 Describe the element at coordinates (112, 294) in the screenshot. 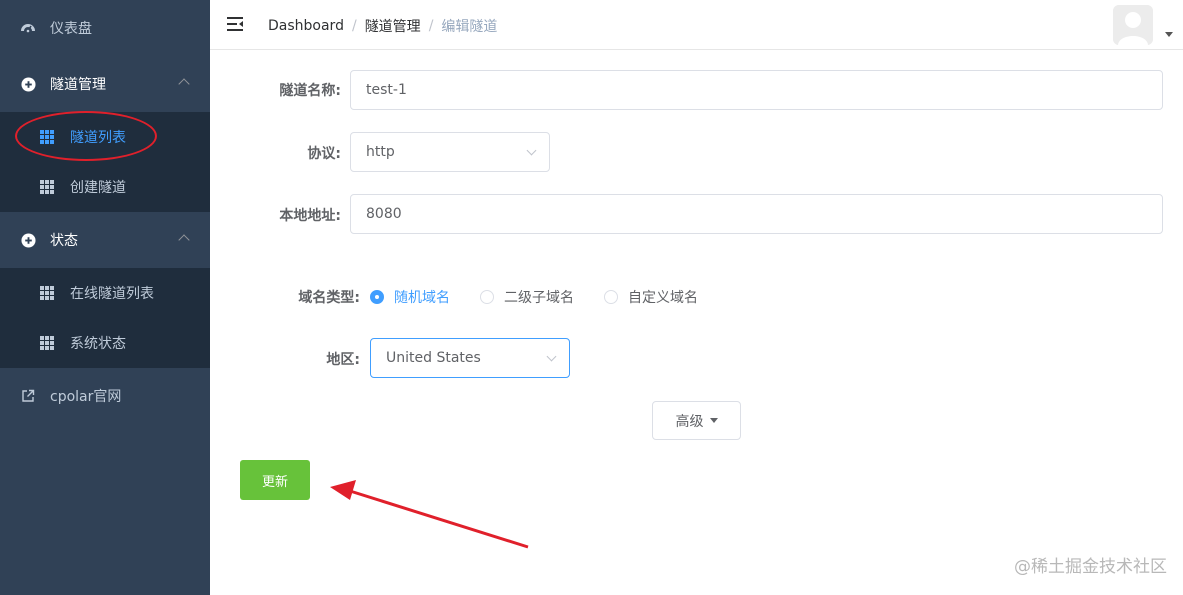

I see `sidebar-item-label: 在线隧道列表` at that location.